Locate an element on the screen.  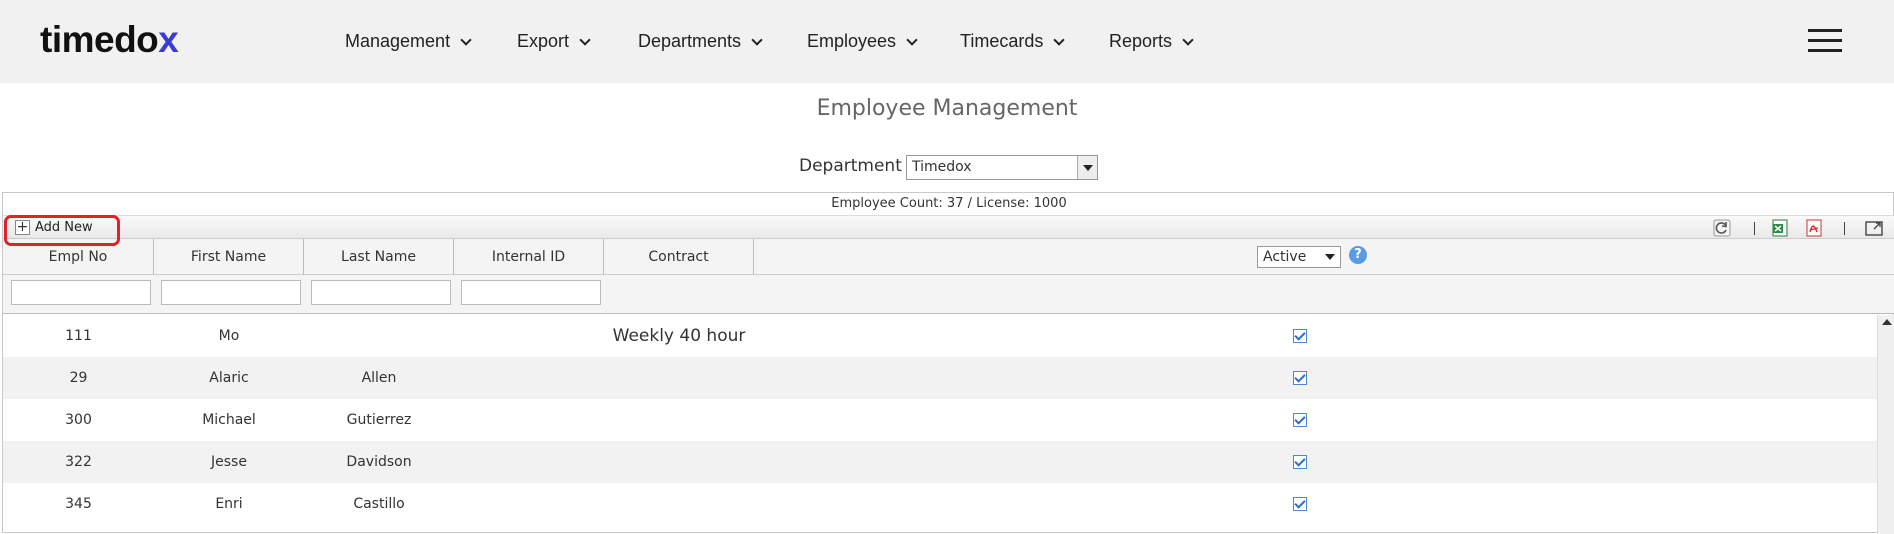
empl-no-filter-input is located at coordinates (81, 292).